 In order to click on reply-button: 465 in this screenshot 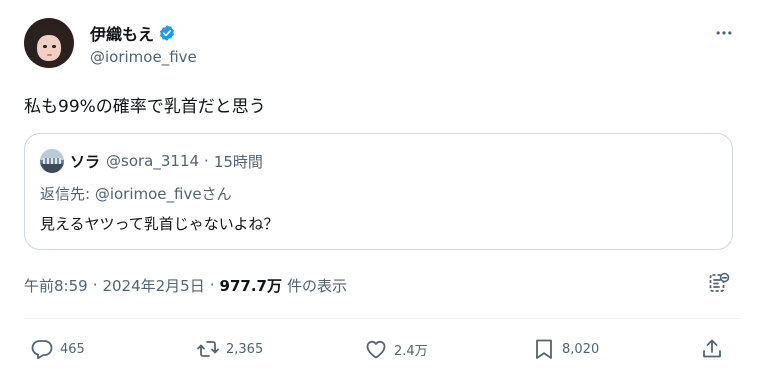, I will do `click(57, 349)`.